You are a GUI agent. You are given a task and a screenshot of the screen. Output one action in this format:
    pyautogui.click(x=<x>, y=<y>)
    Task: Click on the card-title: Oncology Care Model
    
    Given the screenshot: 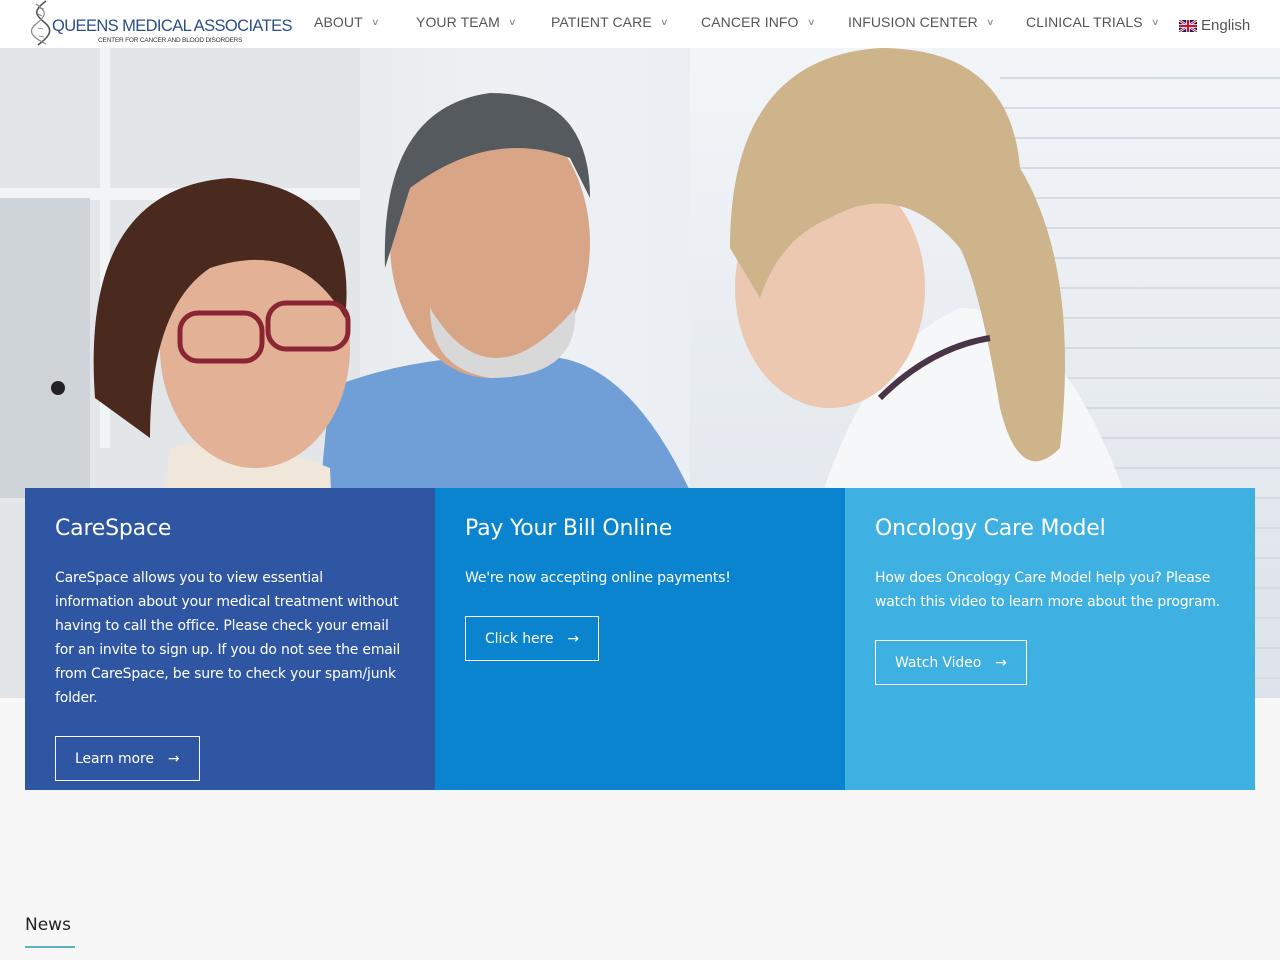 What is the action you would take?
    pyautogui.click(x=990, y=528)
    